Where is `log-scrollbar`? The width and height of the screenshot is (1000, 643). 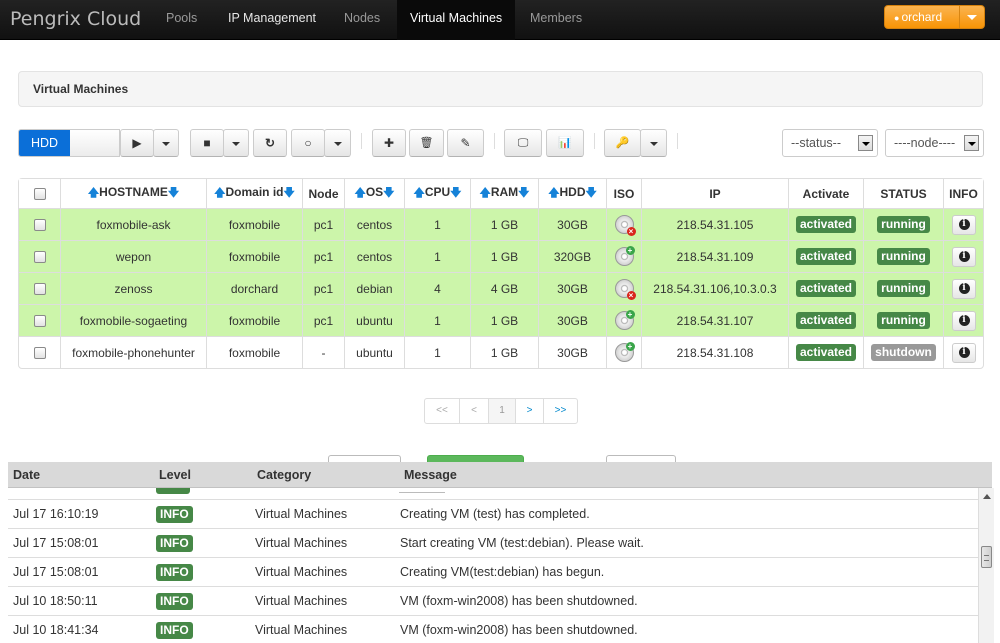
log-scrollbar is located at coordinates (986, 565).